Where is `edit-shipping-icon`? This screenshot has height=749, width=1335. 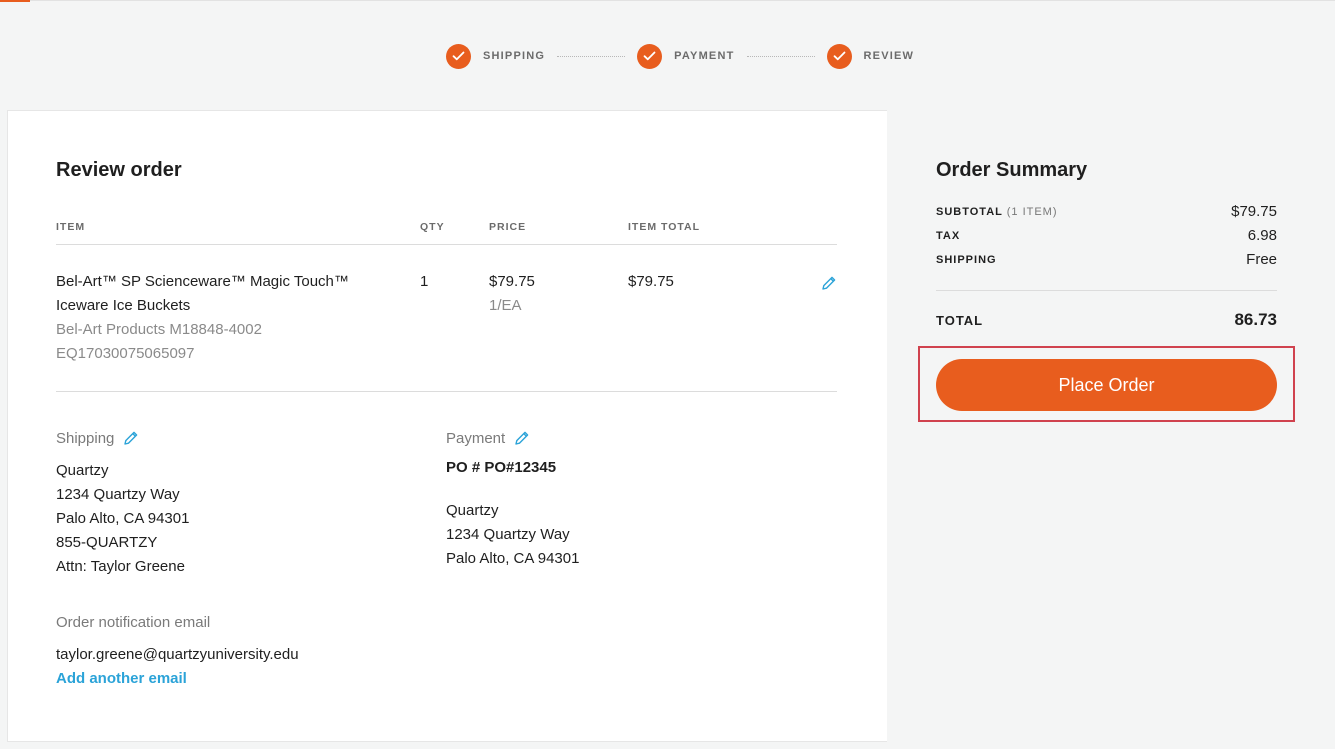 edit-shipping-icon is located at coordinates (131, 438).